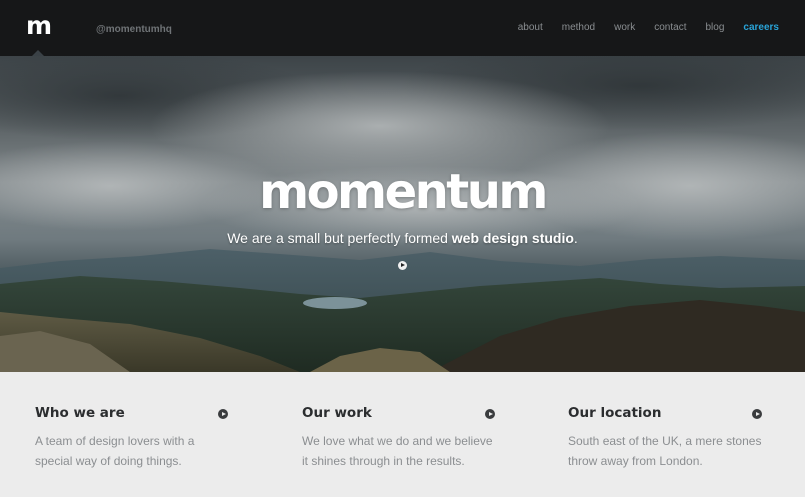  What do you see at coordinates (639, 28) in the screenshot?
I see `main-nav: about method work contact blog careers` at bounding box center [639, 28].